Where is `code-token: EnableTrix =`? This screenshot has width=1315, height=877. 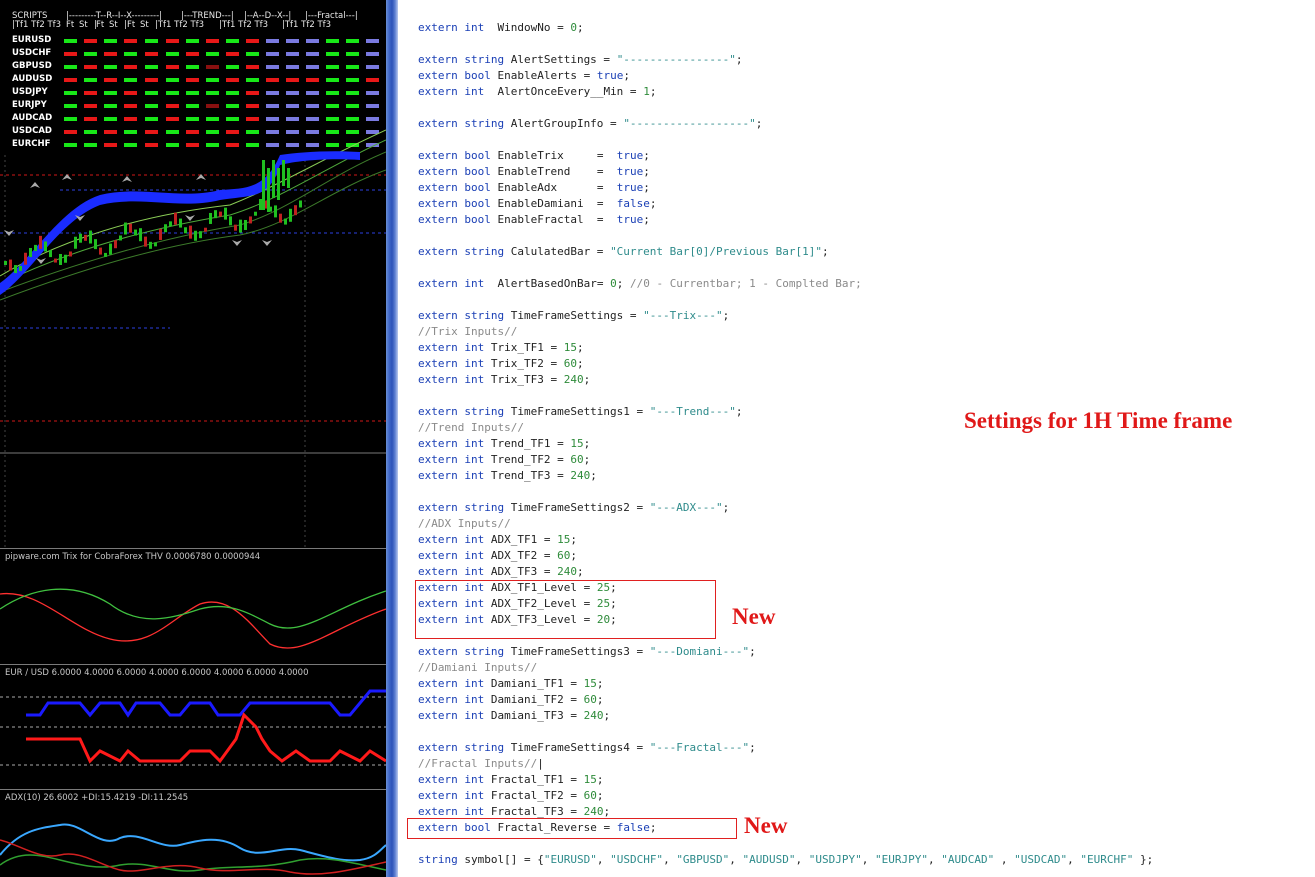
code-token: EnableTrix = is located at coordinates (553, 155).